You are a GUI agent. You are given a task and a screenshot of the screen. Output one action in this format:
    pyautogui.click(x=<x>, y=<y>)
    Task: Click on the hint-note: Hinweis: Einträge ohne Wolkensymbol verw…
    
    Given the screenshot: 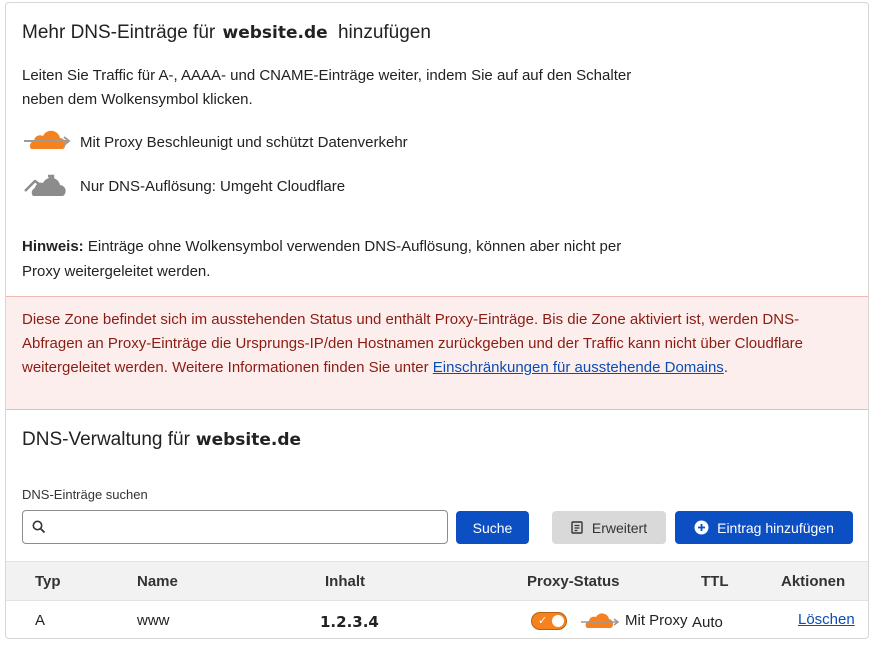 What is the action you would take?
    pyautogui.click(x=342, y=259)
    